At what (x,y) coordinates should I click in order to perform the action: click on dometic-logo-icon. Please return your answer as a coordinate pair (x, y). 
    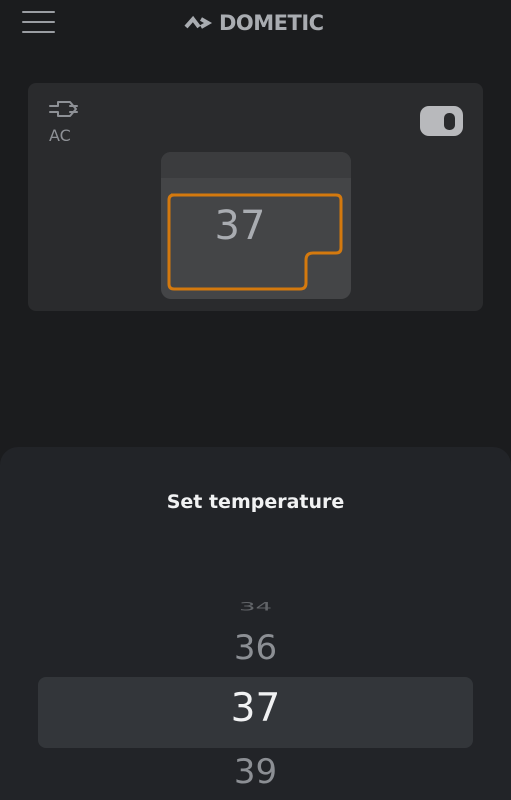
    Looking at the image, I should click on (198, 22).